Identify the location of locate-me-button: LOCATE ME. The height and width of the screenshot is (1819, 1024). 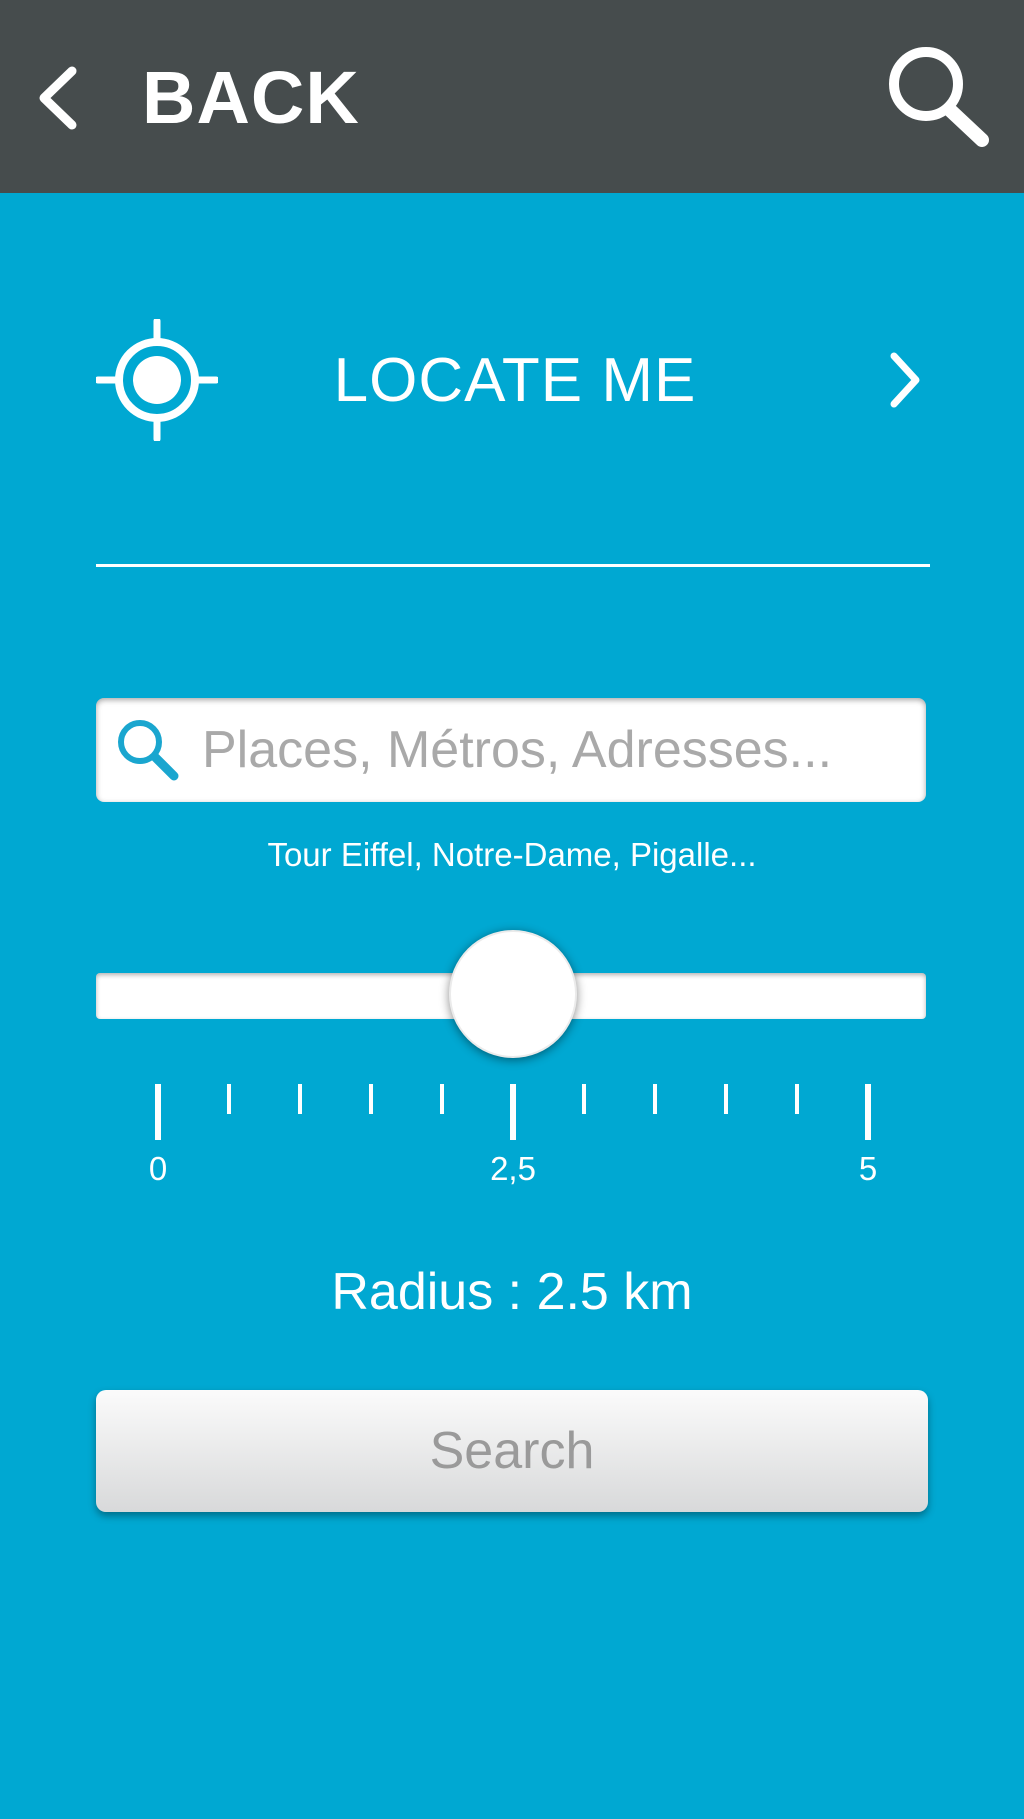
(515, 380).